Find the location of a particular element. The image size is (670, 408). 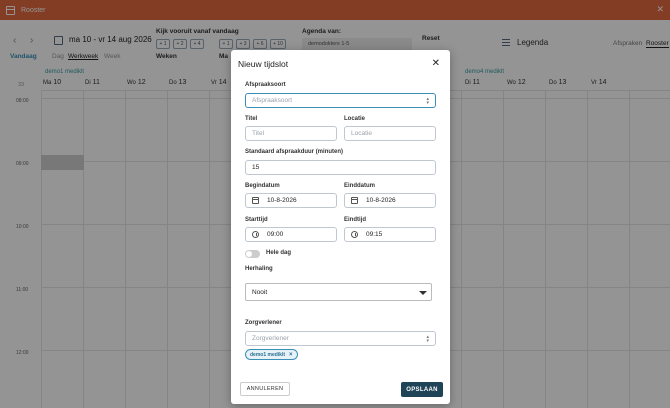

title-placeholder: Titel is located at coordinates (258, 133).